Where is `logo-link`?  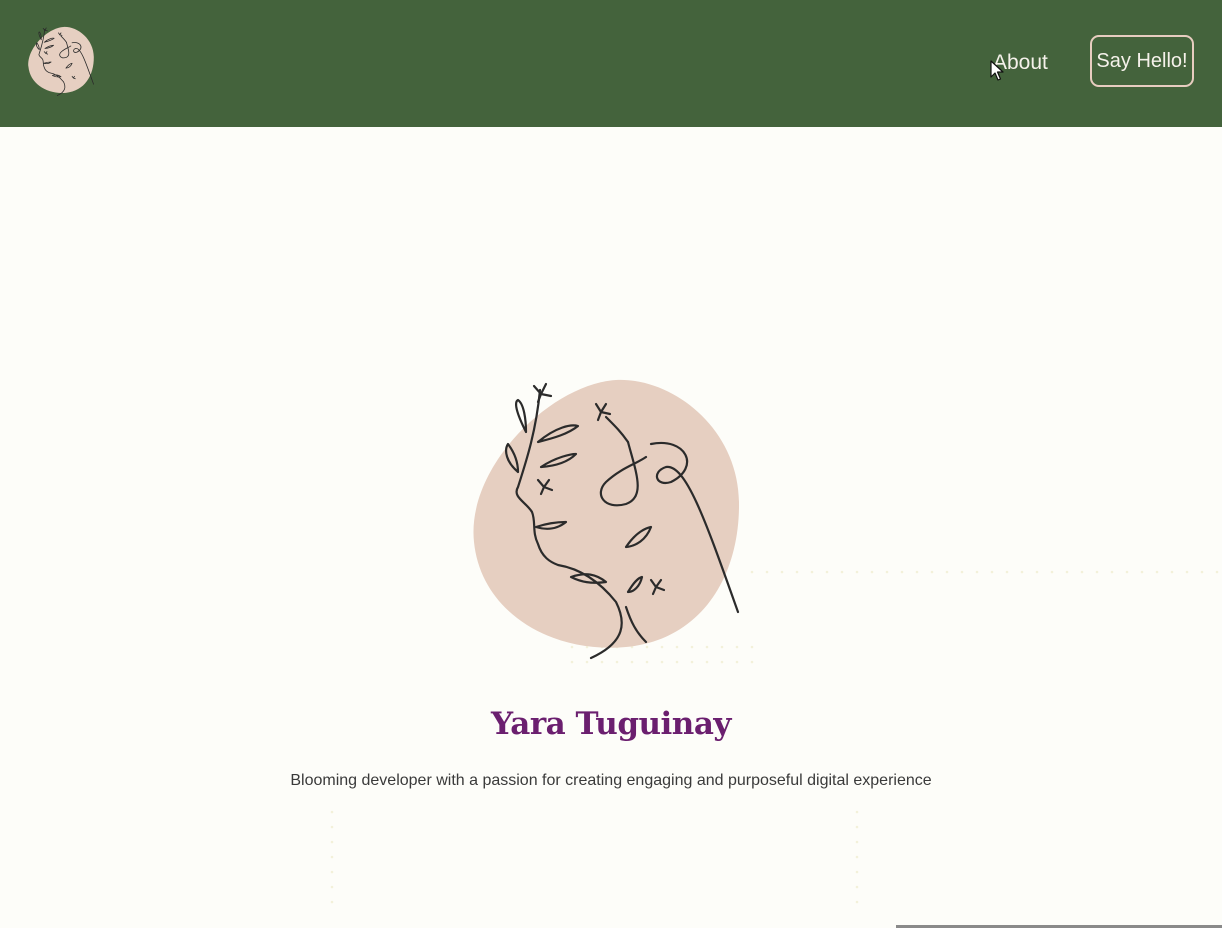
logo-link is located at coordinates (61, 61).